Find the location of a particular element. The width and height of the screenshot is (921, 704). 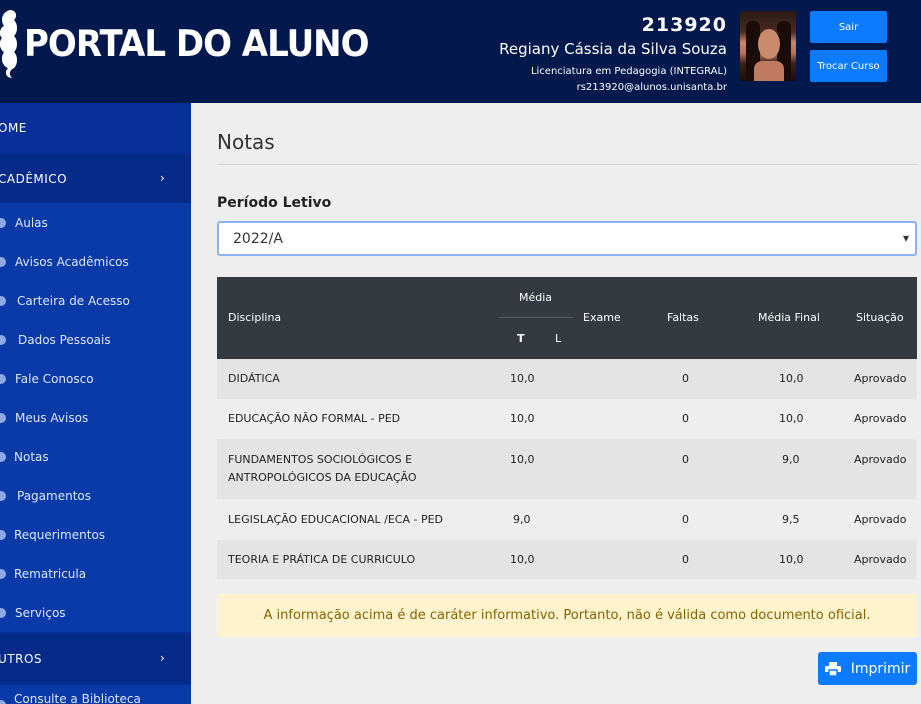

sidebar-academico-label: CADÊMICO is located at coordinates (34, 178).